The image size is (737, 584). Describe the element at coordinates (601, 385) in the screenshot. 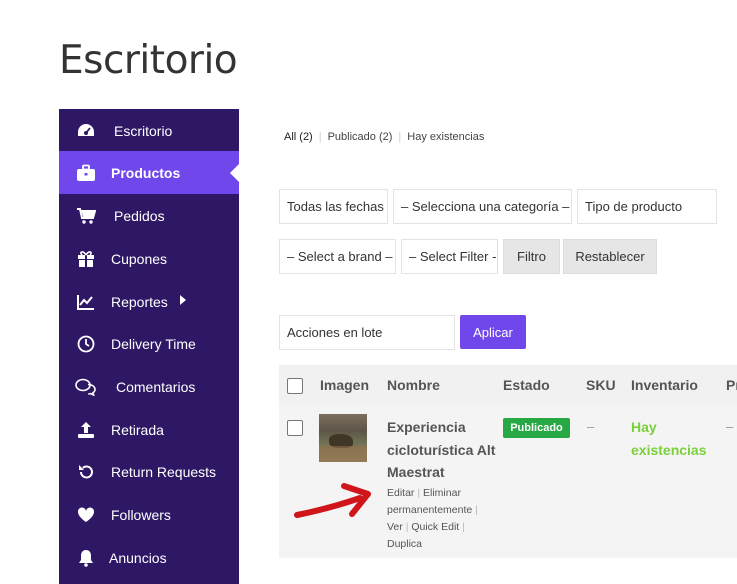

I see `column-header-sku: SKU` at that location.